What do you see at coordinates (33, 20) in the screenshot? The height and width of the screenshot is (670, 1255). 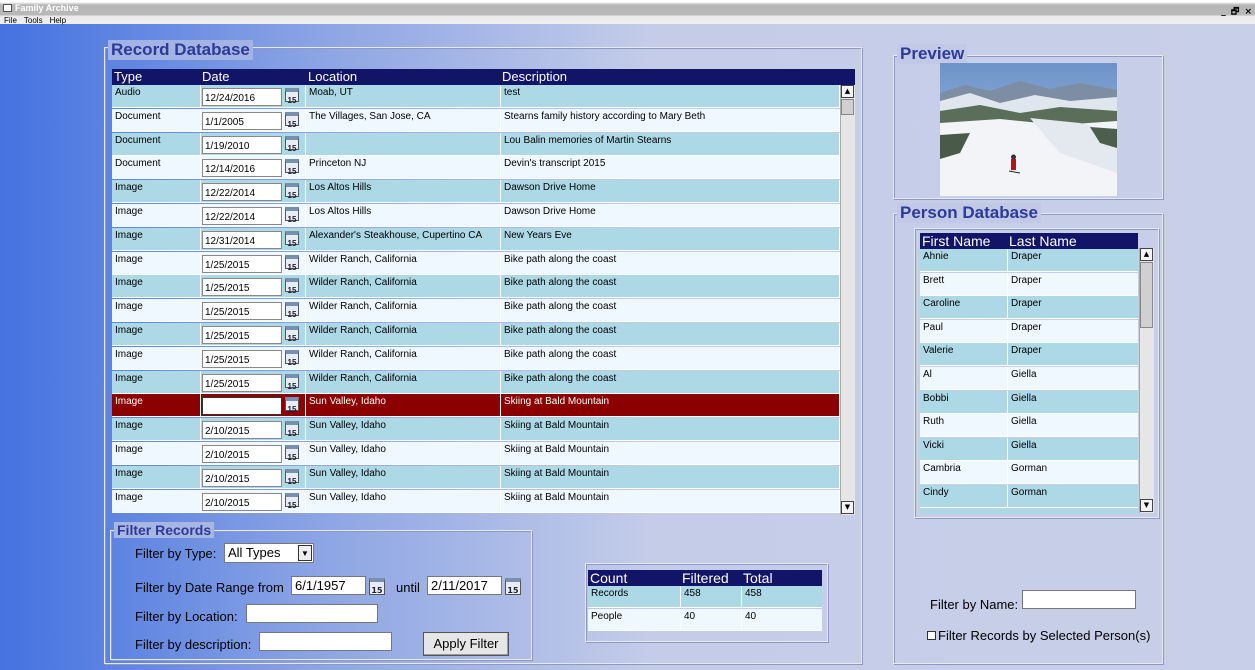 I see `menu-tools: Tools` at bounding box center [33, 20].